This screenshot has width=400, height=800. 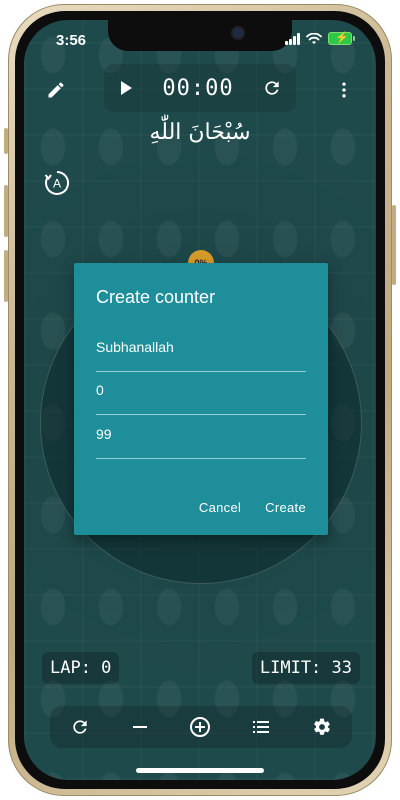 I want to click on refresh-icon, so click(x=272, y=88).